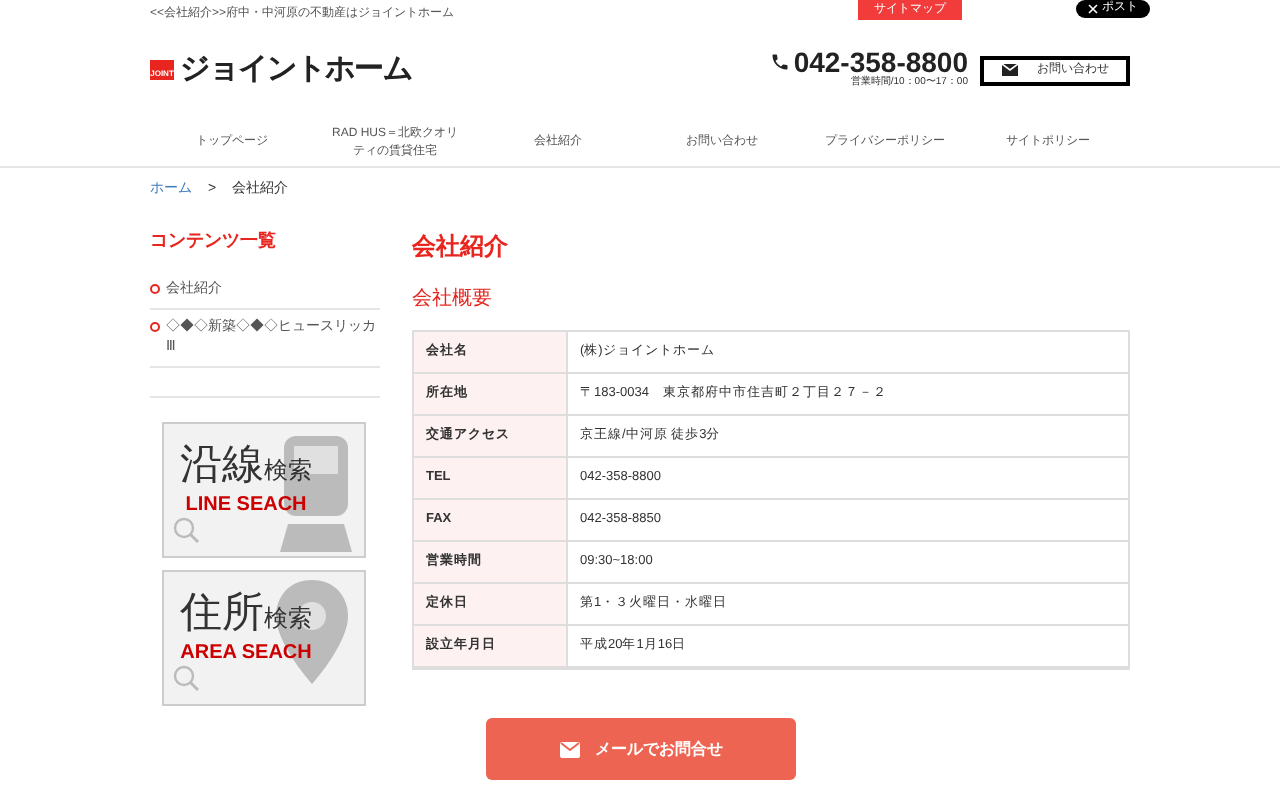  I want to click on banner-subtitle: LINE SEACH, so click(246, 505).